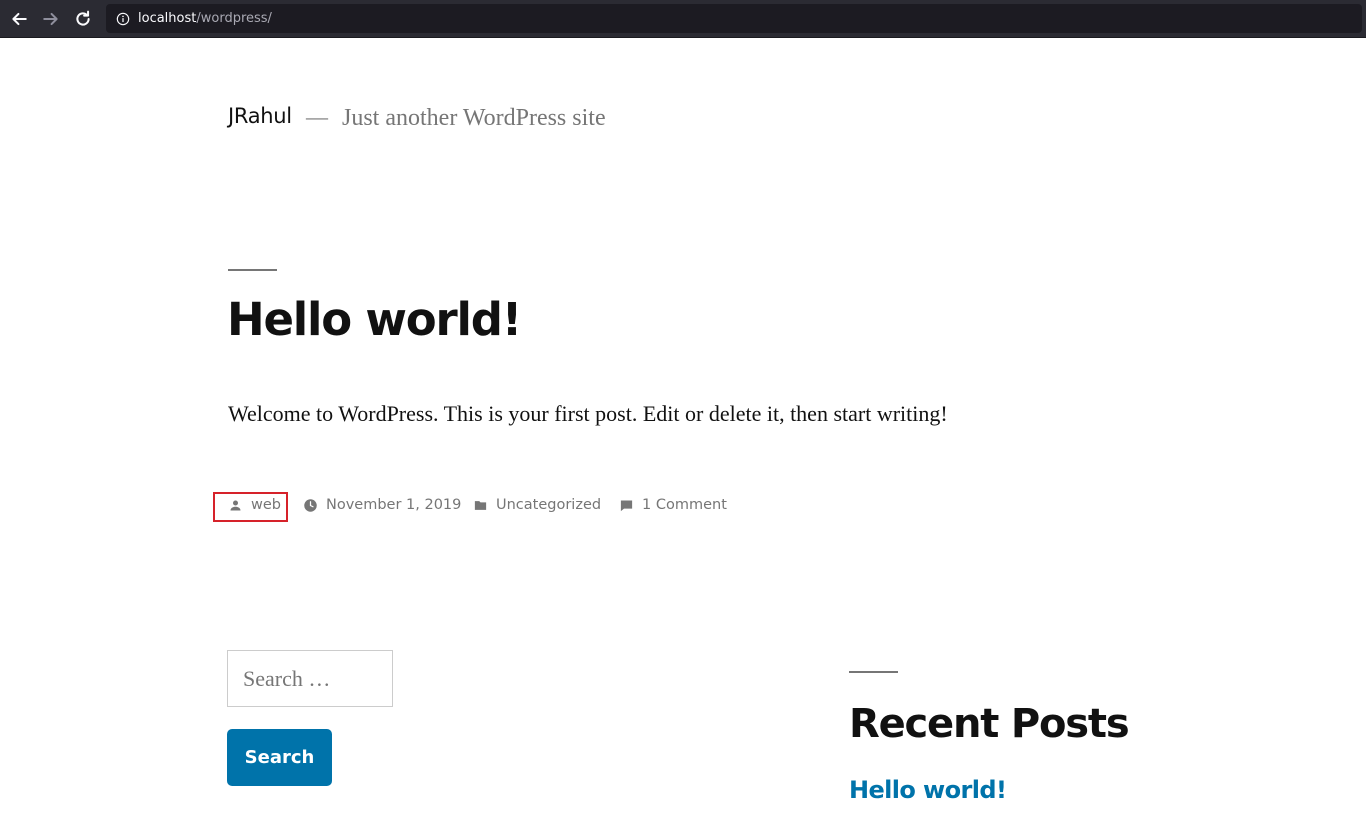  I want to click on post-category: Uncategorized, so click(537, 505).